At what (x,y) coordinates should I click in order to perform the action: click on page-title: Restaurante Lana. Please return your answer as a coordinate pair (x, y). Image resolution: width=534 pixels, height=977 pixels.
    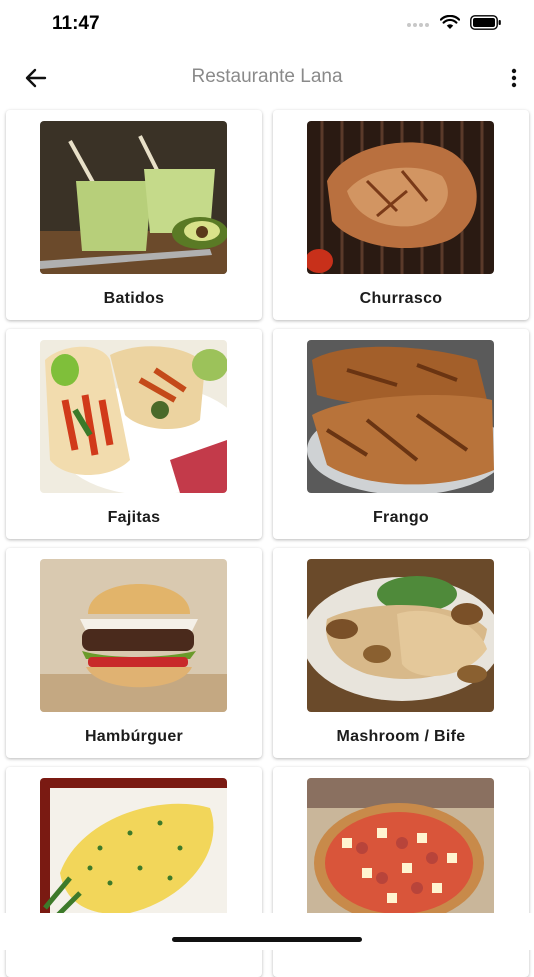
    Looking at the image, I should click on (267, 76).